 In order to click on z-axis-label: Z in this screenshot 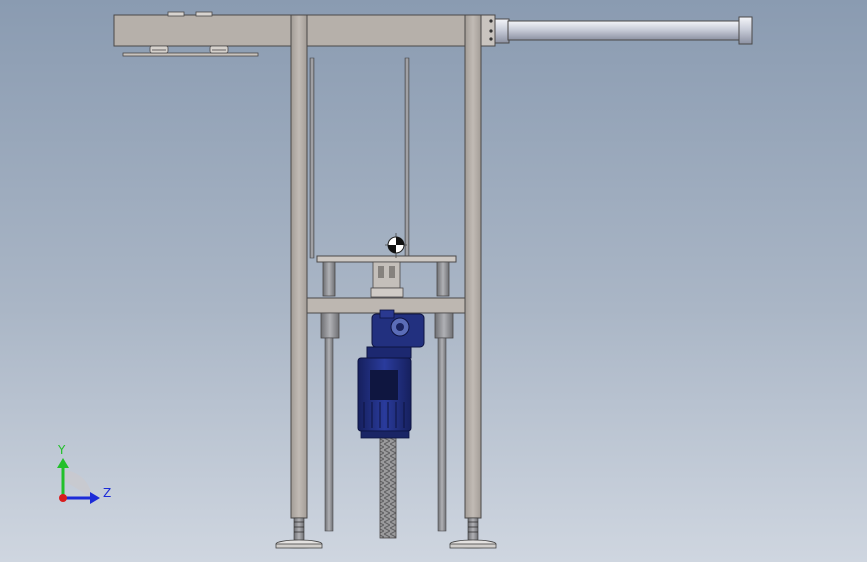, I will do `click(107, 493)`.